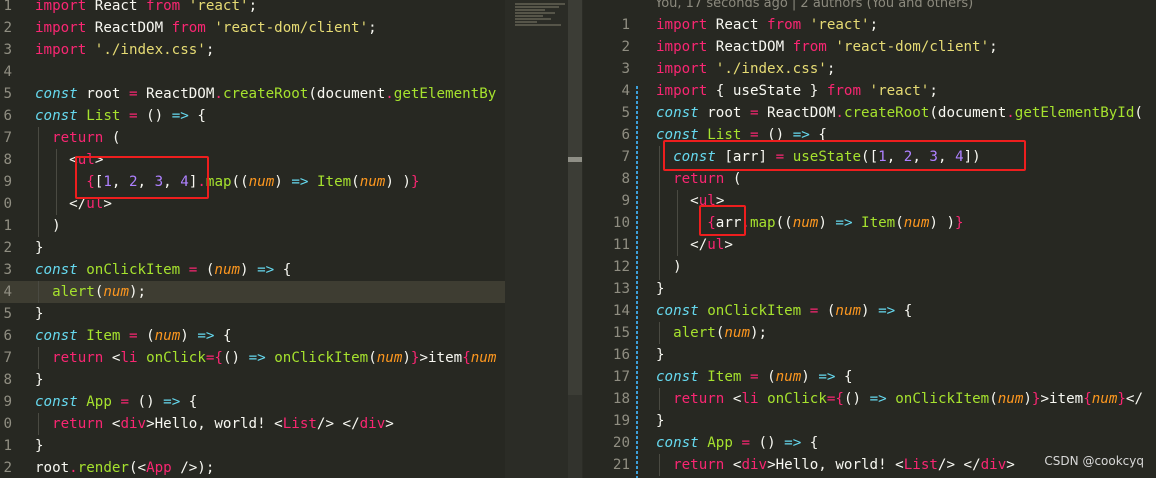  Describe the element at coordinates (625, 179) in the screenshot. I see `line-number: 8` at that location.